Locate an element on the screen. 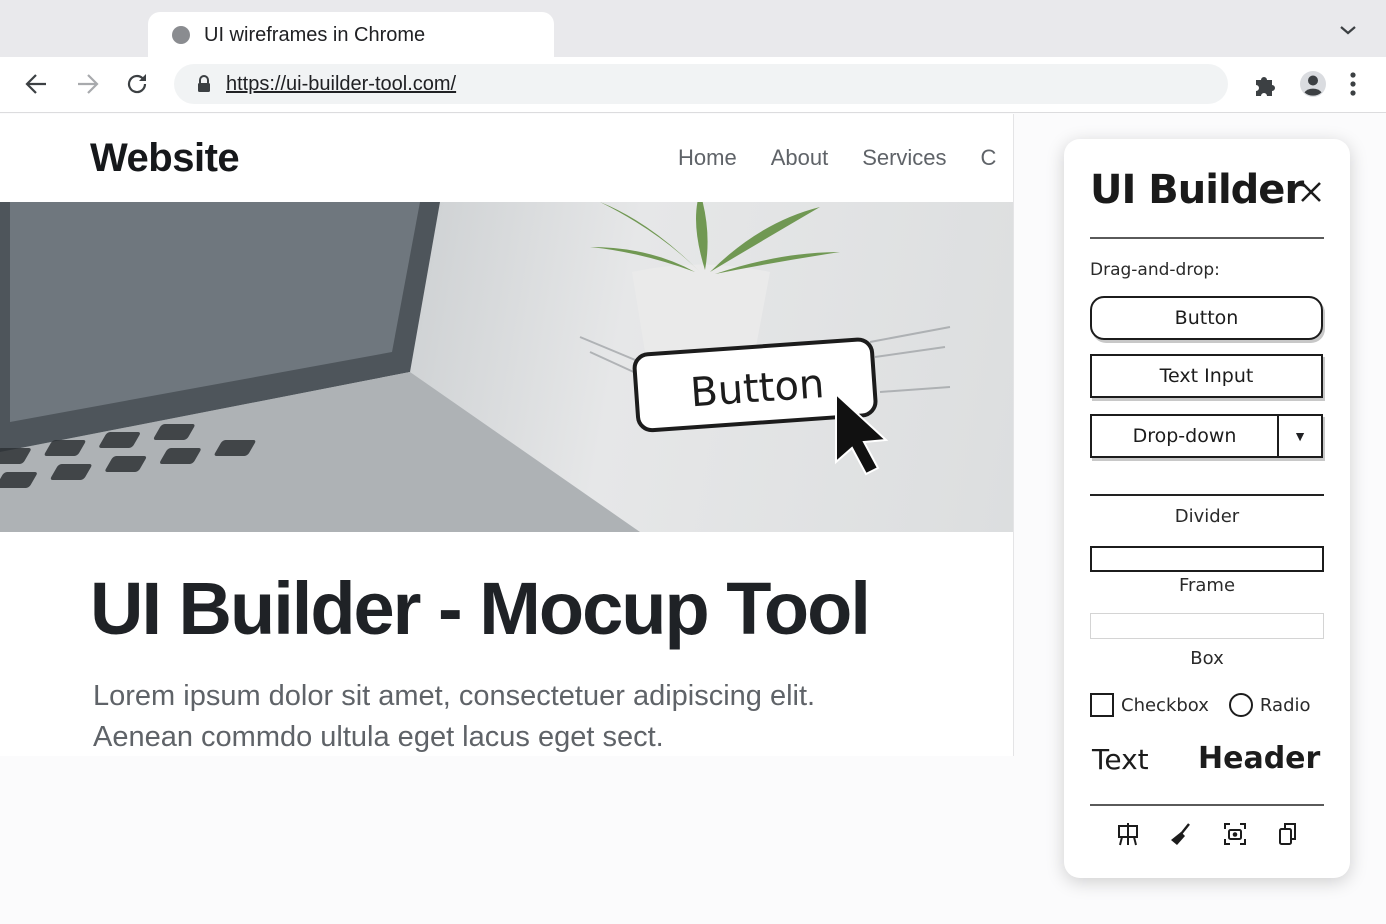 The width and height of the screenshot is (1386, 924). panel-title: UI Builder is located at coordinates (1197, 190).